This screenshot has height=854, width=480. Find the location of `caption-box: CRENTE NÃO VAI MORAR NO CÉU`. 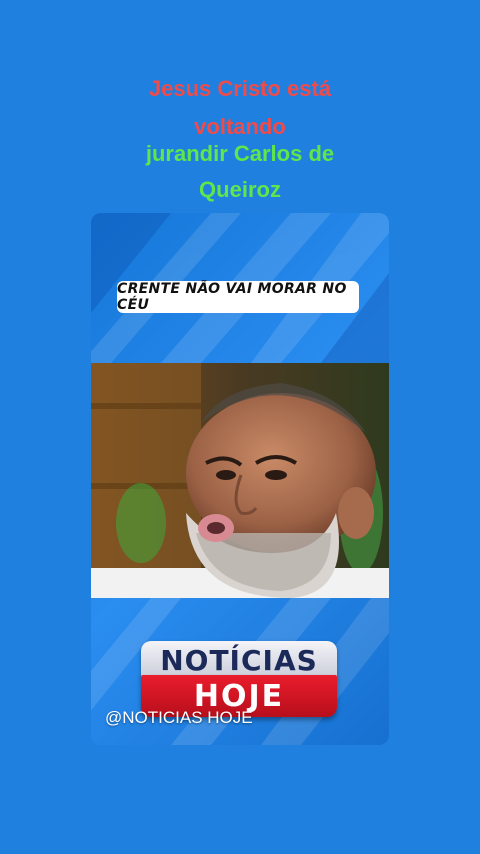

caption-box: CRENTE NÃO VAI MORAR NO CÉU is located at coordinates (238, 297).